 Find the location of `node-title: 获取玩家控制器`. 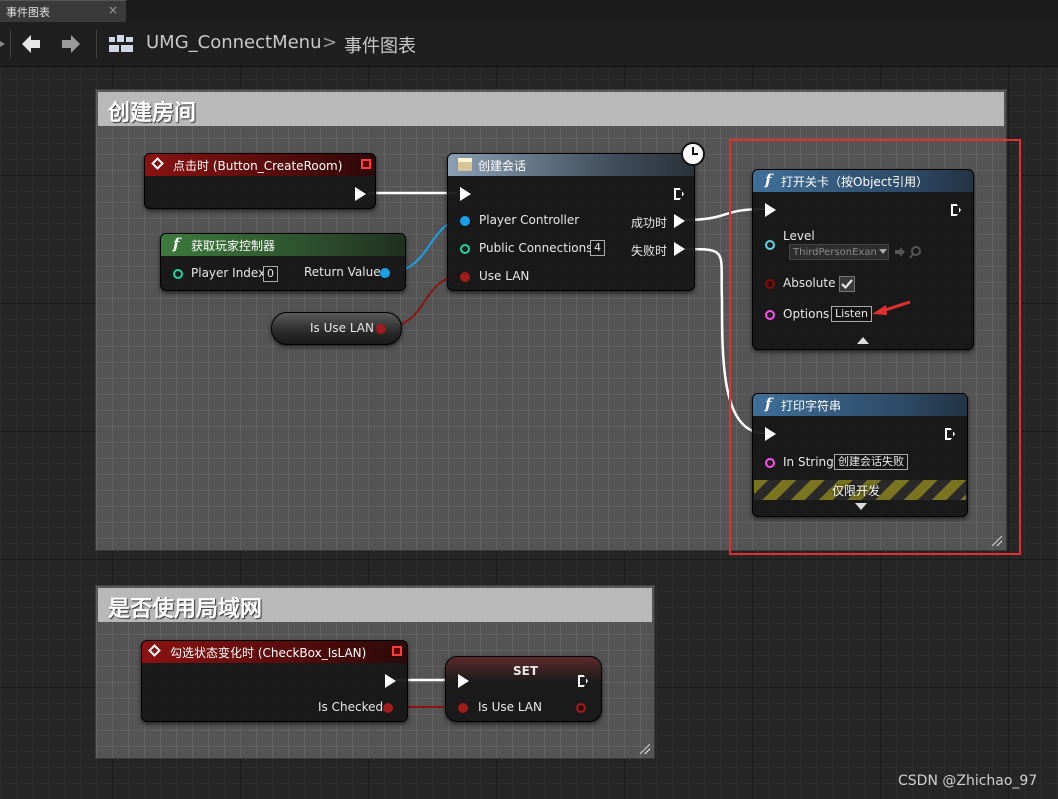

node-title: 获取玩家控制器 is located at coordinates (233, 246).